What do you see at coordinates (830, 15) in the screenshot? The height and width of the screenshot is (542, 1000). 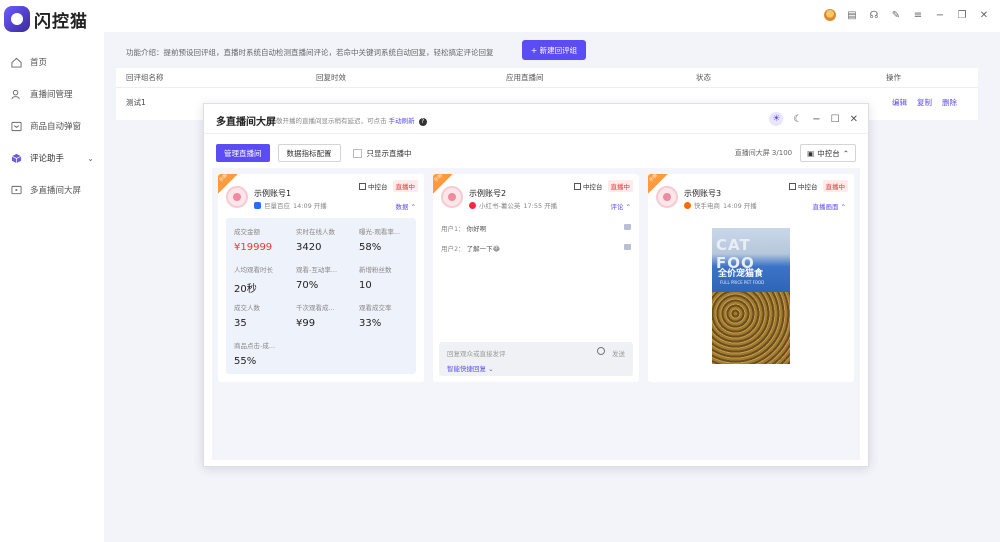 I see `user-avatar` at bounding box center [830, 15].